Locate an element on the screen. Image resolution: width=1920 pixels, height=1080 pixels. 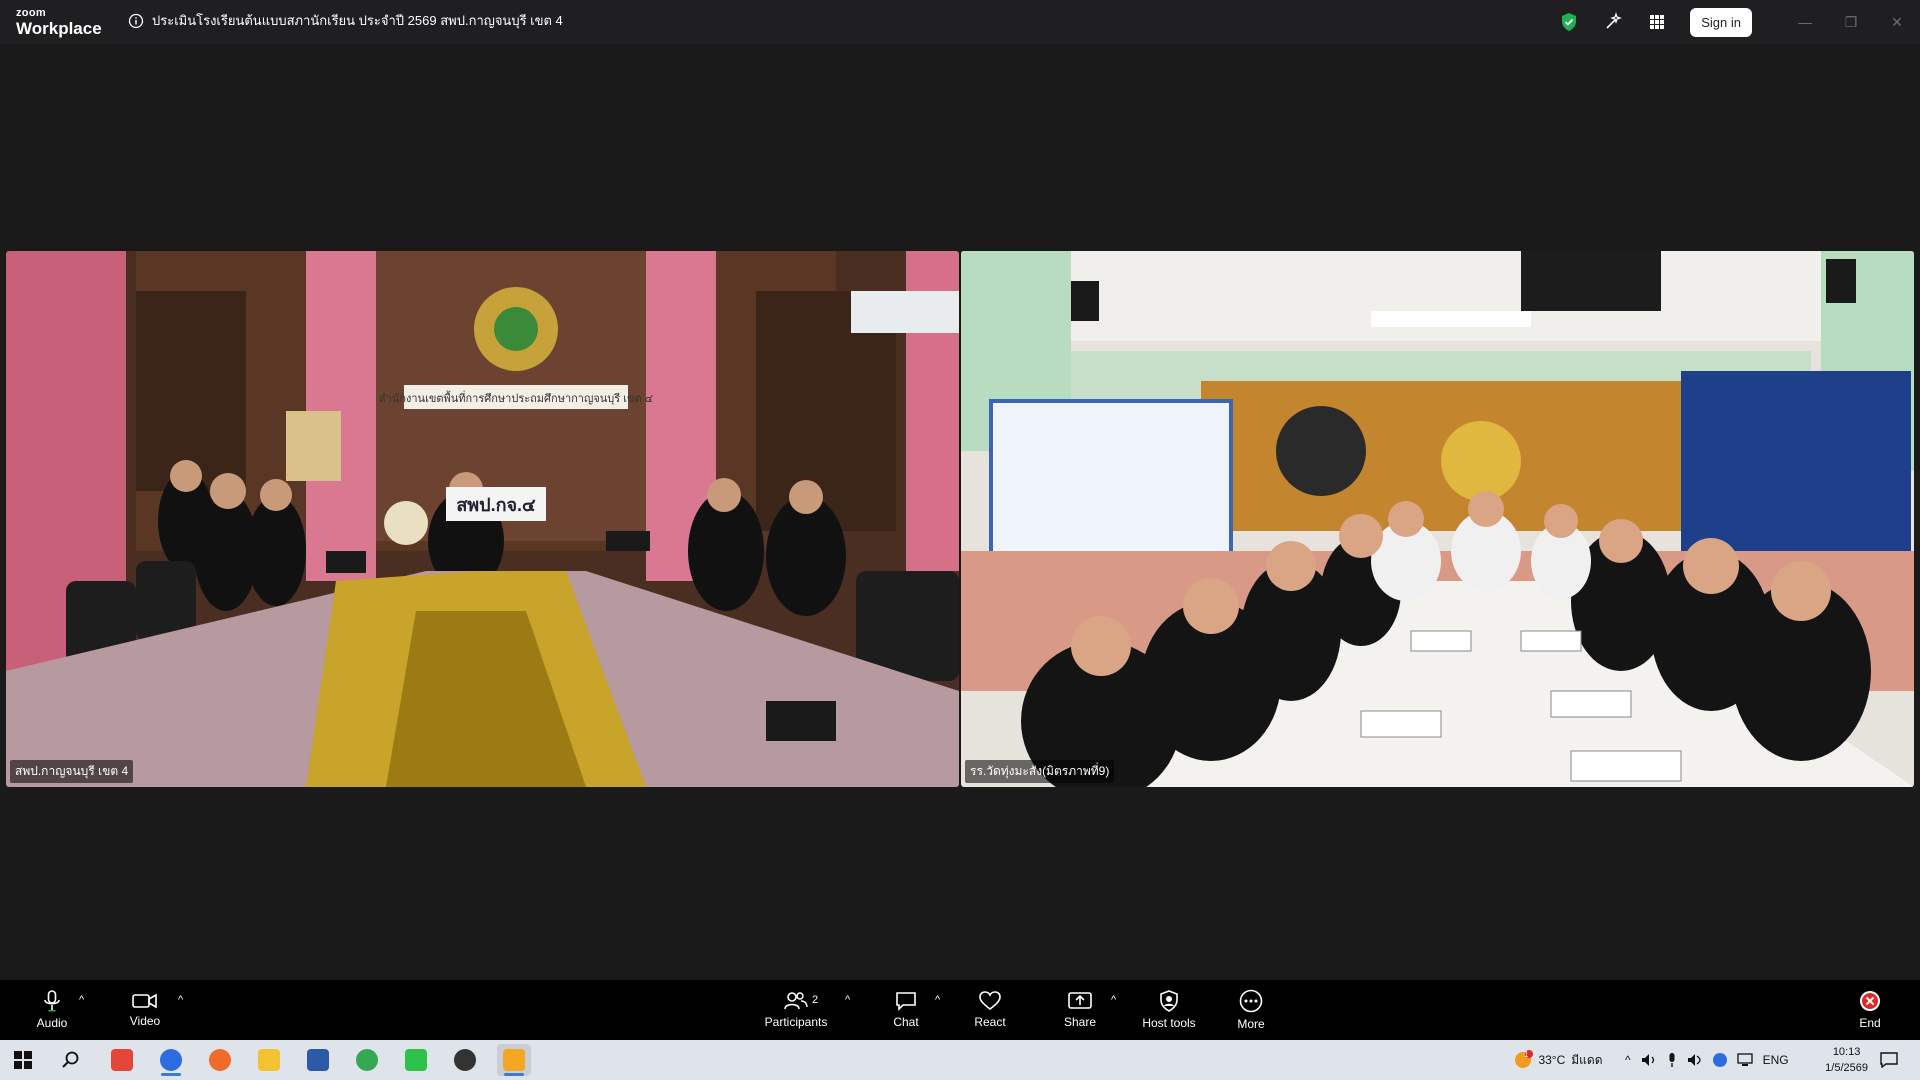
host-tools-label: Host tools is located at coordinates (1169, 1023).